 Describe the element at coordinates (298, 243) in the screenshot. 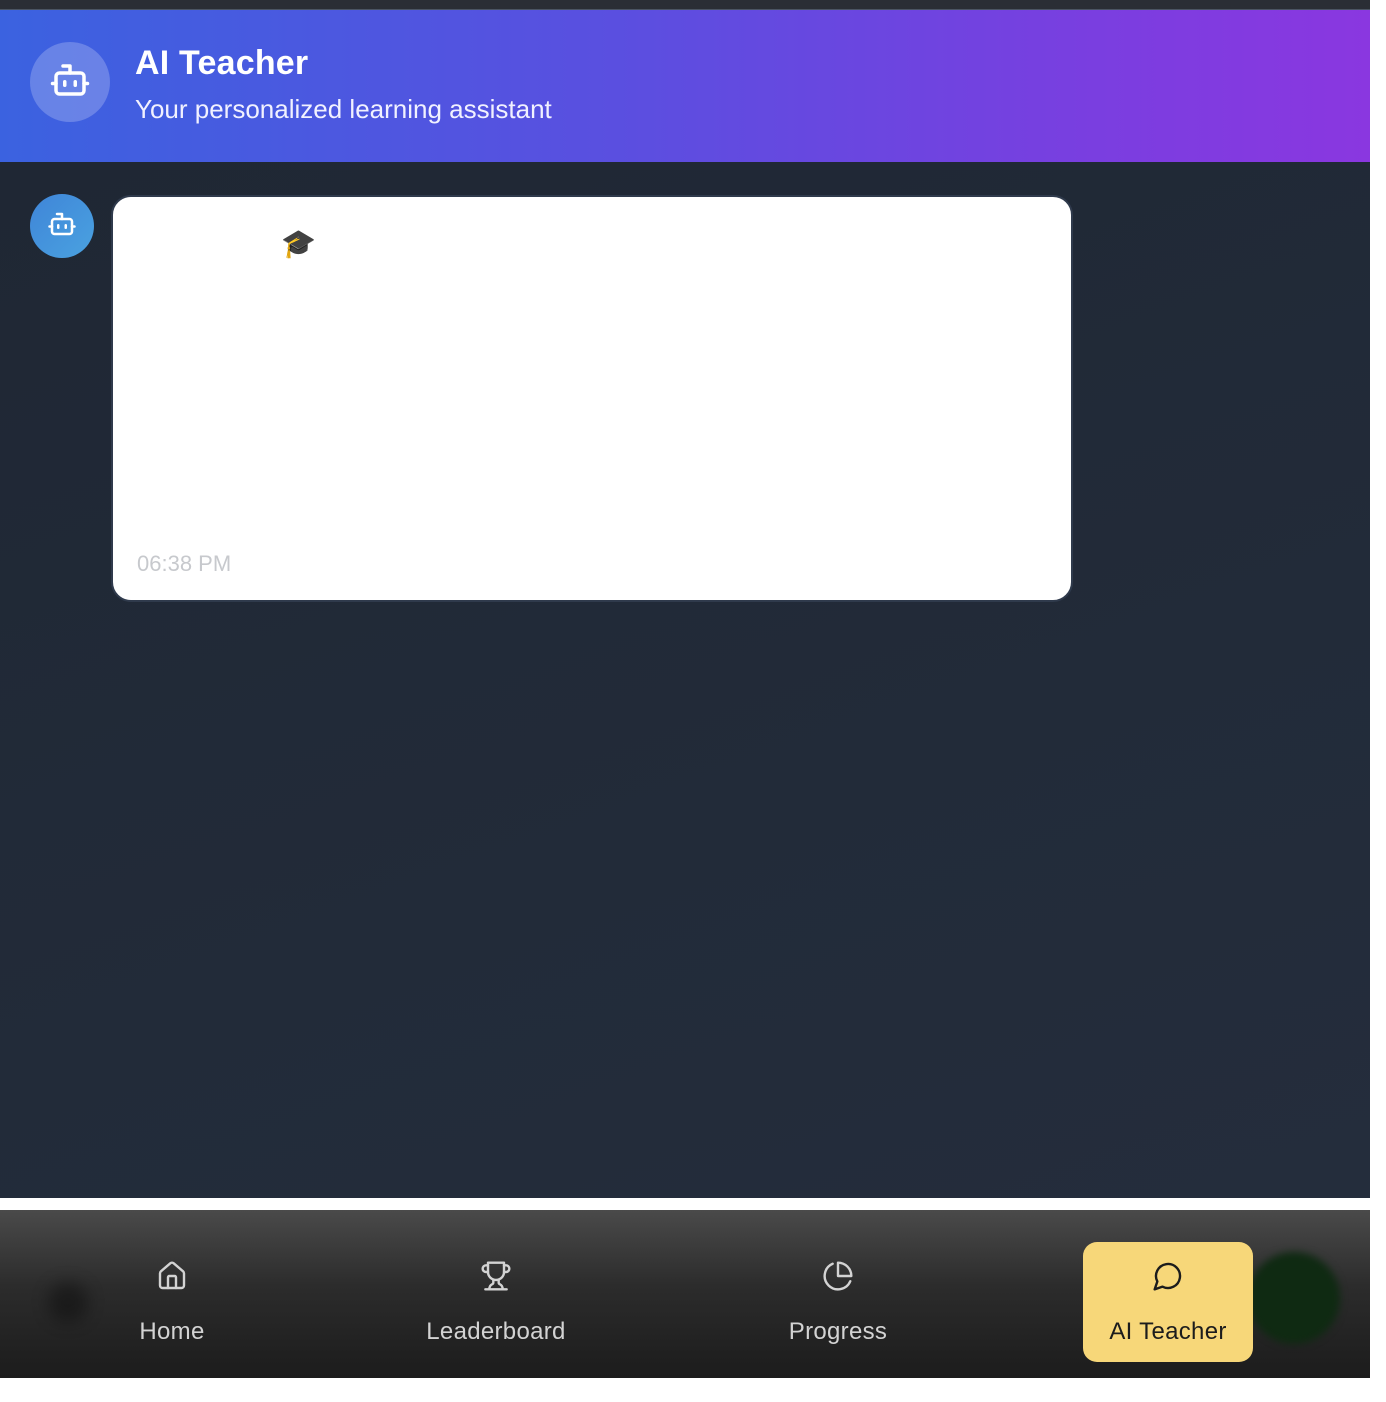

I see `graduation-cap-icon: 🎓` at that location.